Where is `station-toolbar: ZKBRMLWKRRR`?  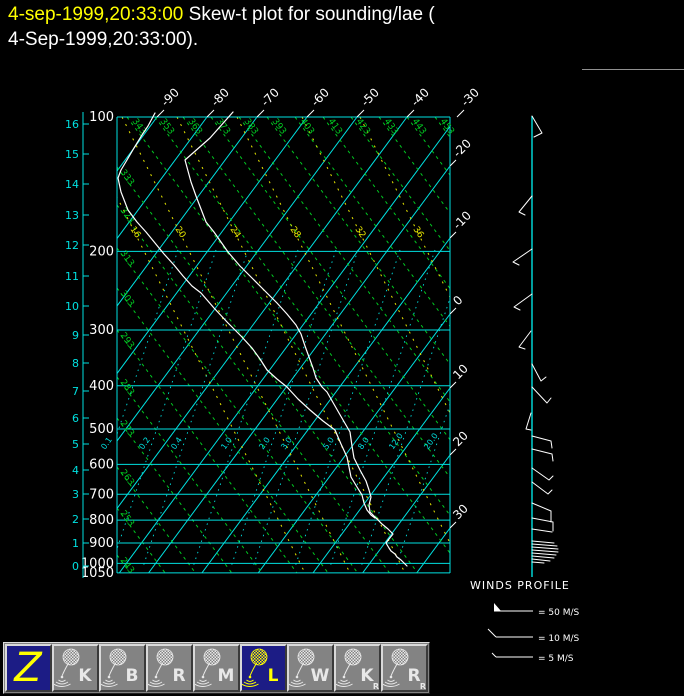
station-toolbar: ZKBRMLWKRRR is located at coordinates (216, 668).